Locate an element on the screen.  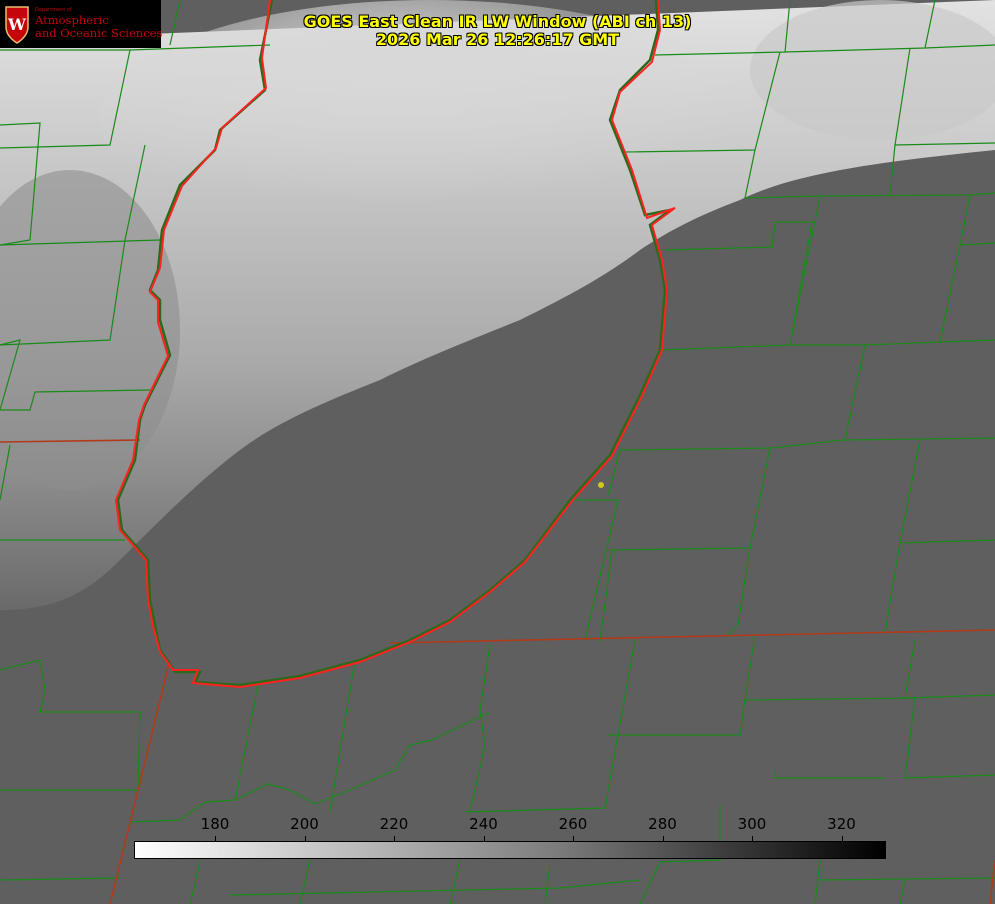
location-marker is located at coordinates (601, 485).